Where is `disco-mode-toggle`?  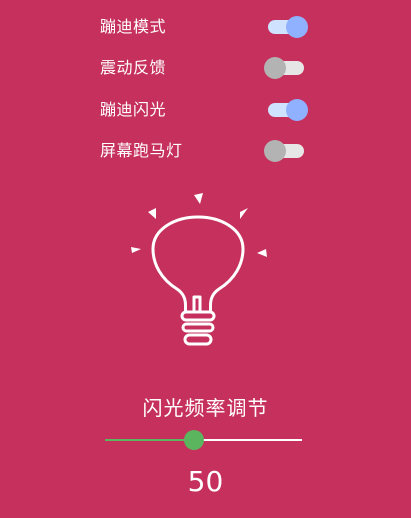 disco-mode-toggle is located at coordinates (287, 27).